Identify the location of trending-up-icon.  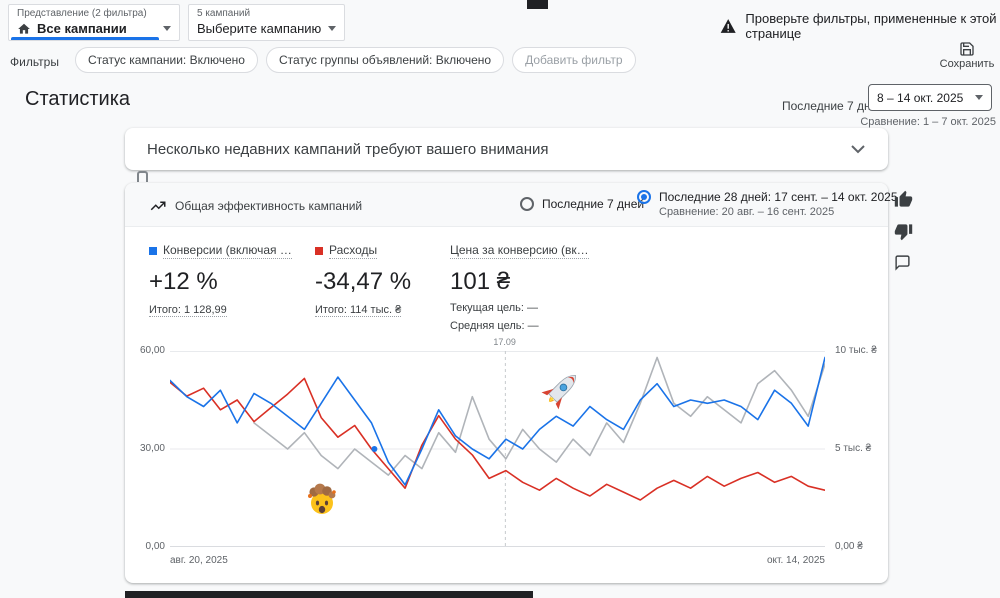
(158, 206).